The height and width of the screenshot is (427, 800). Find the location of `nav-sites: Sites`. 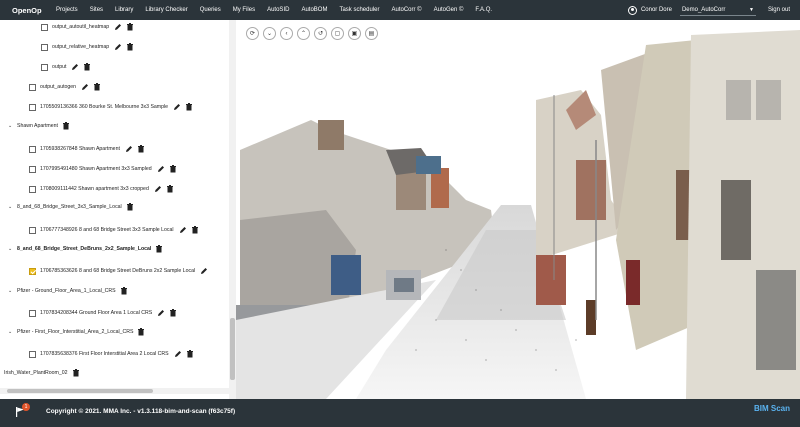

nav-sites: Sites is located at coordinates (96, 10).